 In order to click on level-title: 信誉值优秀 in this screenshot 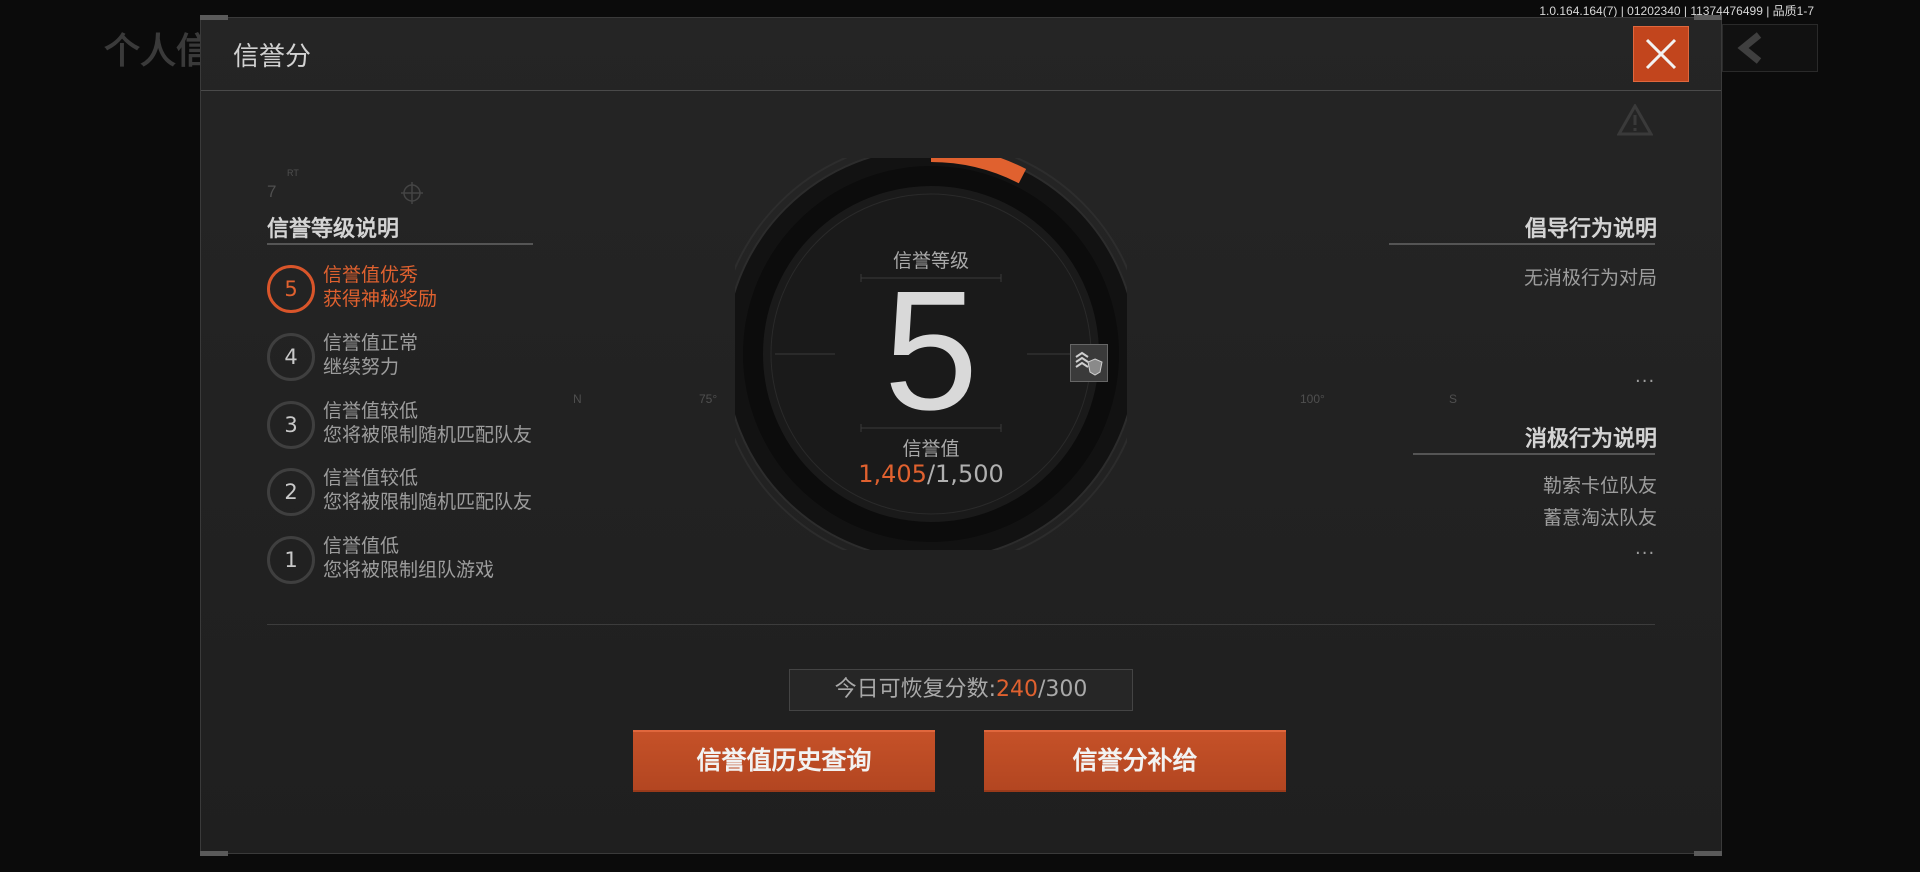, I will do `click(371, 275)`.